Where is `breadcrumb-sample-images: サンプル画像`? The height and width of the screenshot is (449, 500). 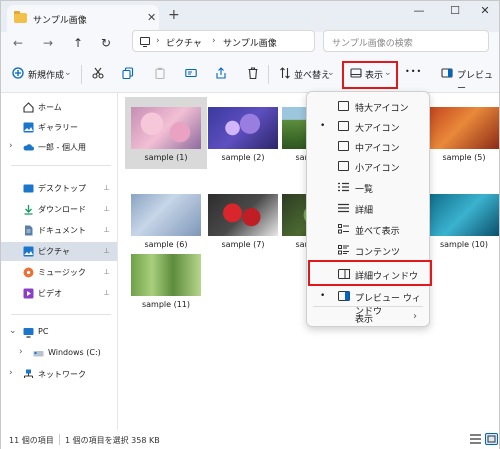 breadcrumb-sample-images: サンプル画像 is located at coordinates (250, 42).